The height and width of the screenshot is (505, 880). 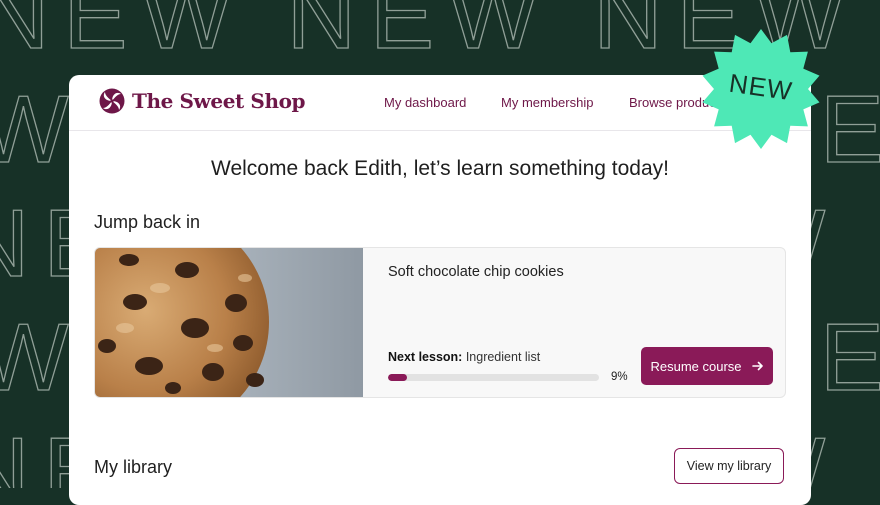 What do you see at coordinates (425, 102) in the screenshot?
I see `nav-link-dashboard: My dashboard` at bounding box center [425, 102].